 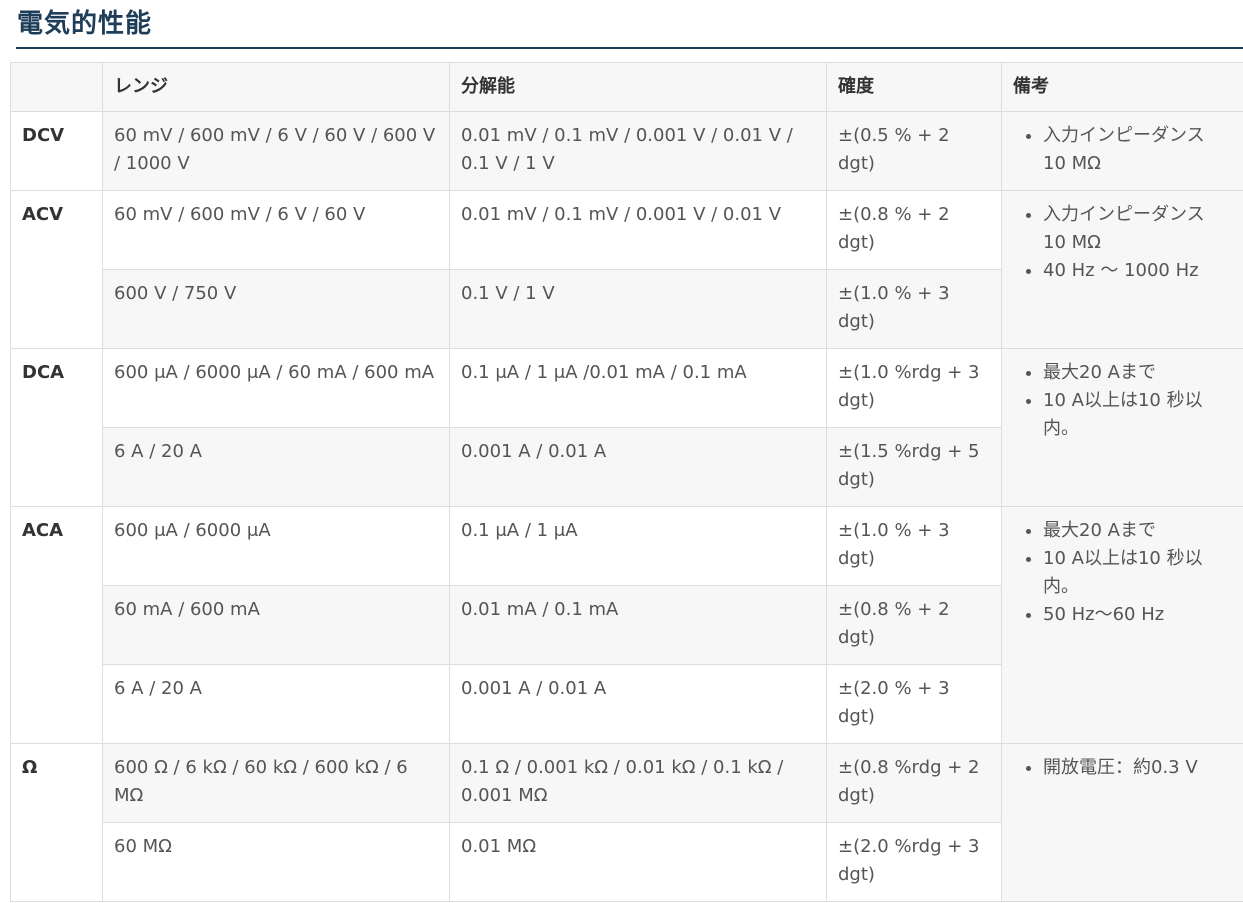 I want to click on range-cell: 600 V / 750 V, so click(x=276, y=309).